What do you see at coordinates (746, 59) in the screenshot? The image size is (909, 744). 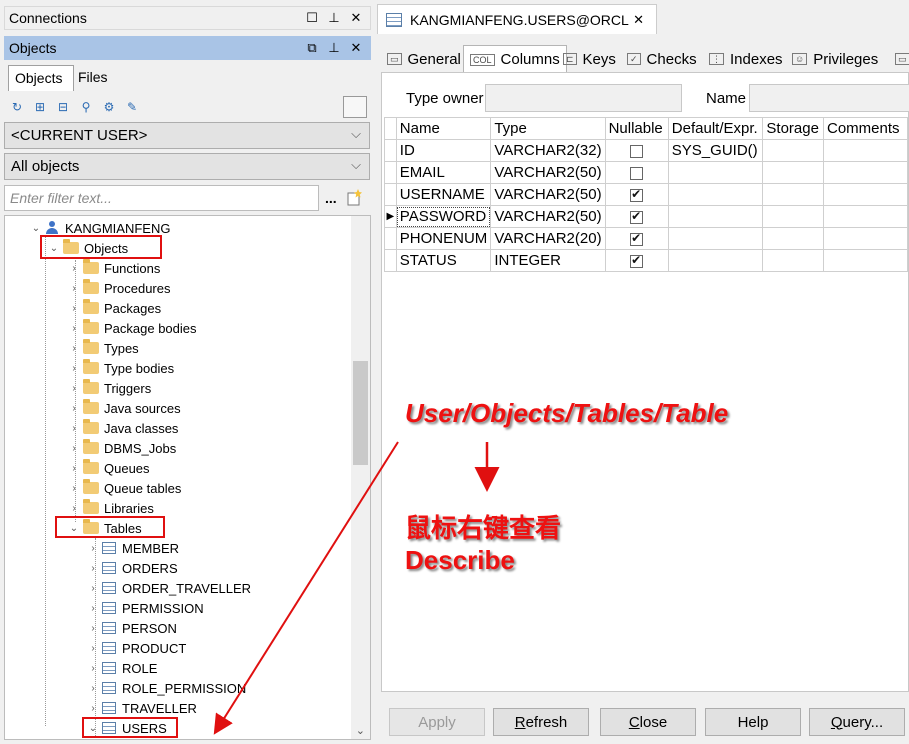 I see `tab-indexes: ⋮ Indexes` at bounding box center [746, 59].